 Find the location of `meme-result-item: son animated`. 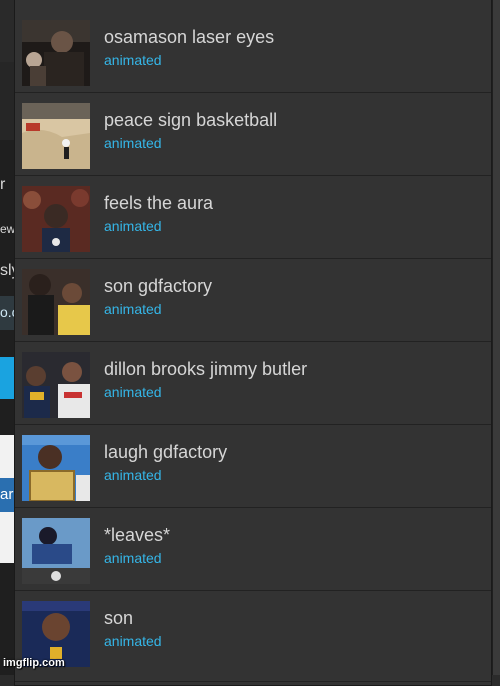

meme-result-item: son animated is located at coordinates (253, 637).